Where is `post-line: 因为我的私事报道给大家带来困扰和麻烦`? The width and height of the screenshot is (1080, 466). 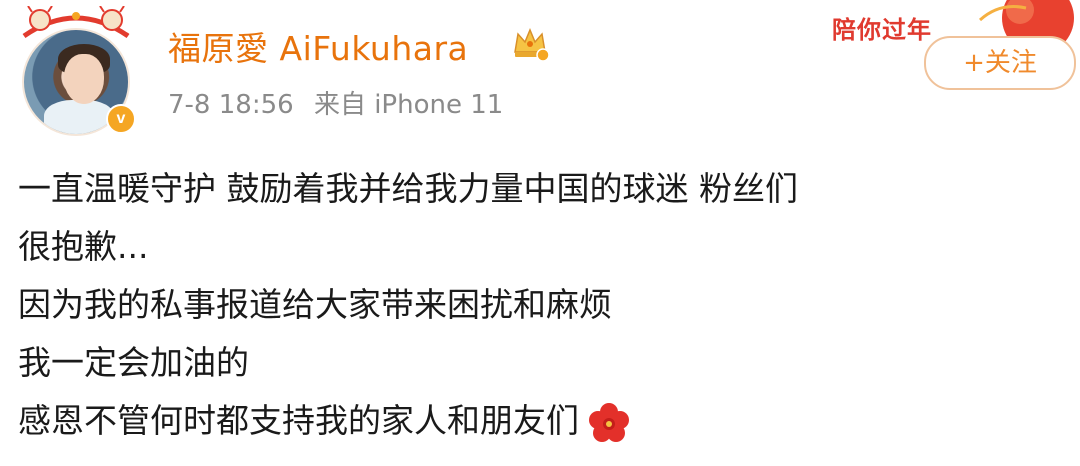
post-line: 因为我的私事报道给大家带来困扰和麻烦 is located at coordinates (315, 304).